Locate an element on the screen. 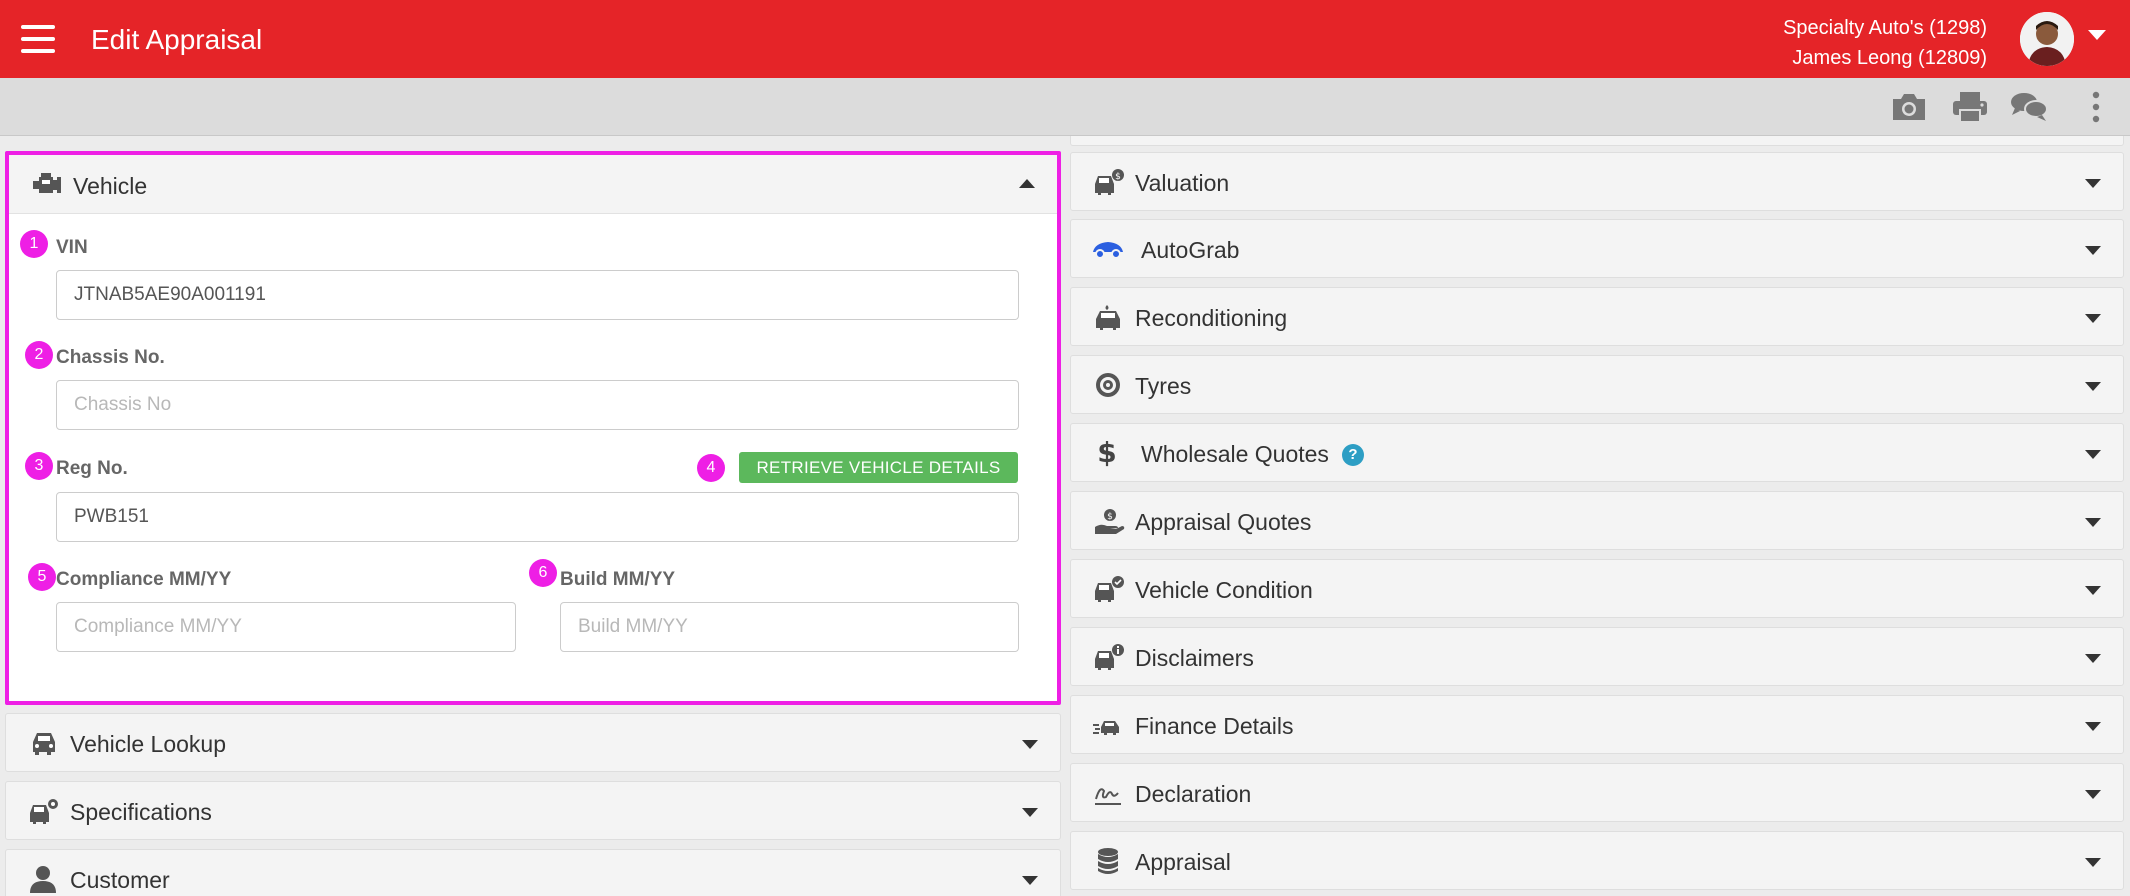  annotation-badge: 1 is located at coordinates (34, 244).